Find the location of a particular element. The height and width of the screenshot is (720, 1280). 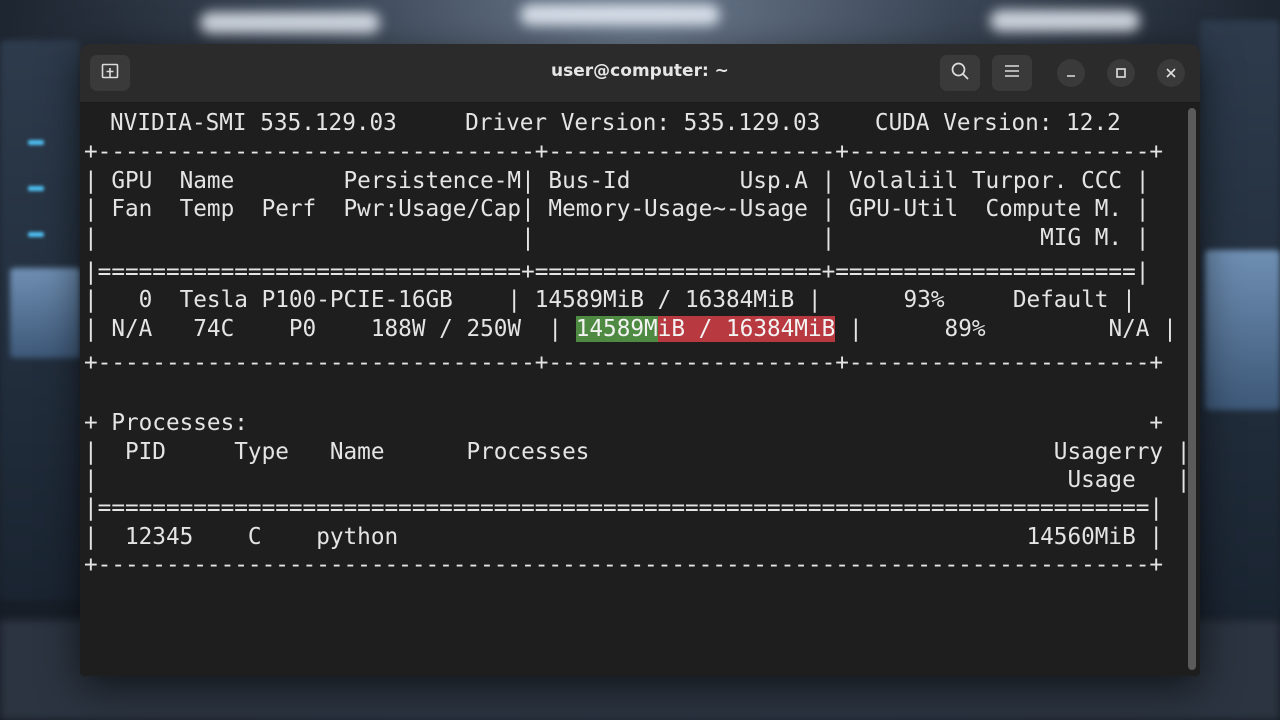

gpu-row-suffix: | 89% N/A | is located at coordinates (1006, 329).